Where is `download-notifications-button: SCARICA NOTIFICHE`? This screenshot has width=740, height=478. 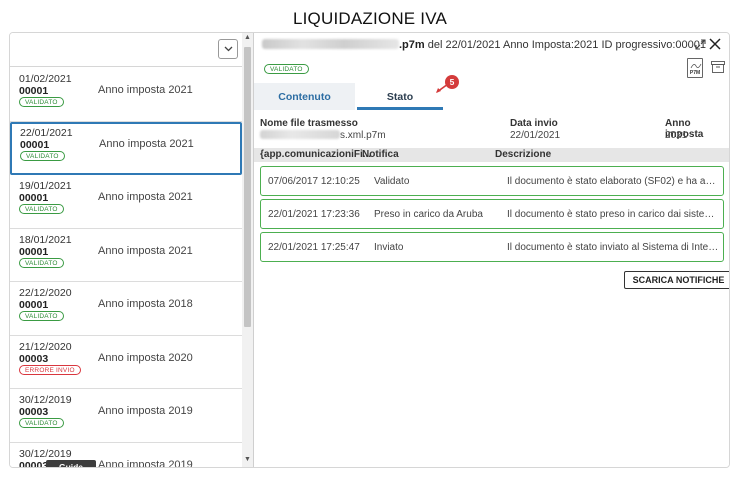 download-notifications-button: SCARICA NOTIFICHE is located at coordinates (676, 280).